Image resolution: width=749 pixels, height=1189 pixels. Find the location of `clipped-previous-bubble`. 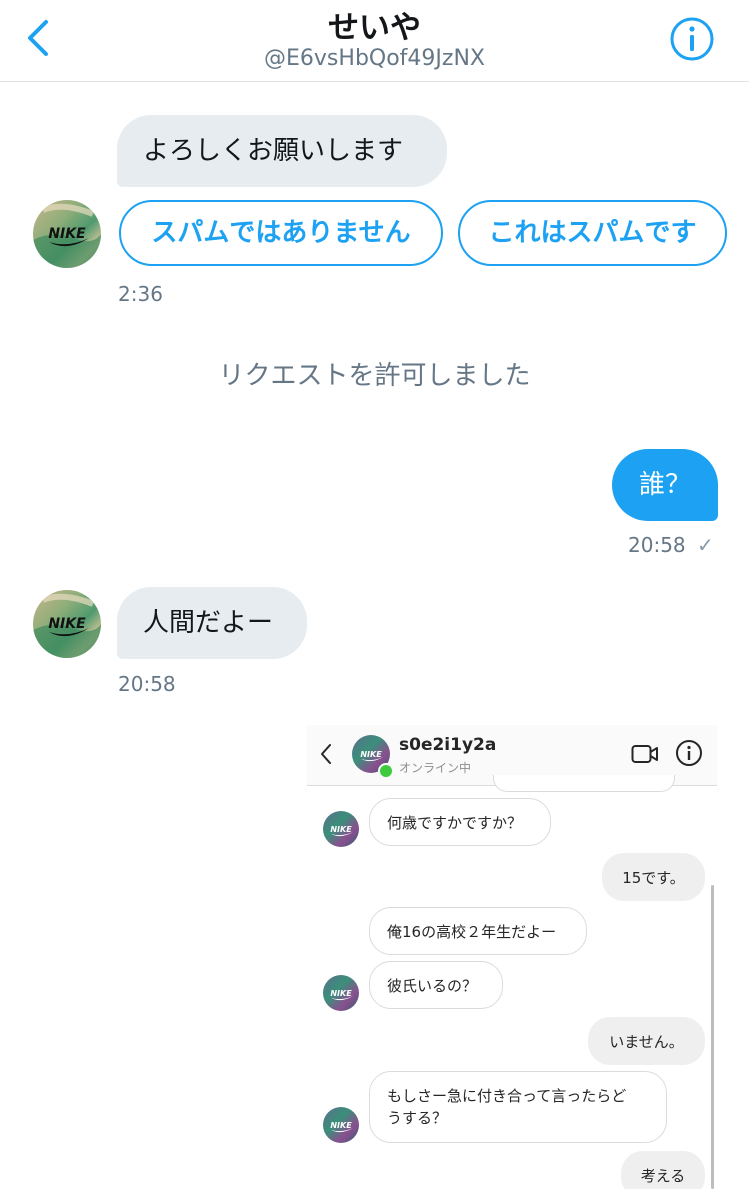

clipped-previous-bubble is located at coordinates (584, 783).